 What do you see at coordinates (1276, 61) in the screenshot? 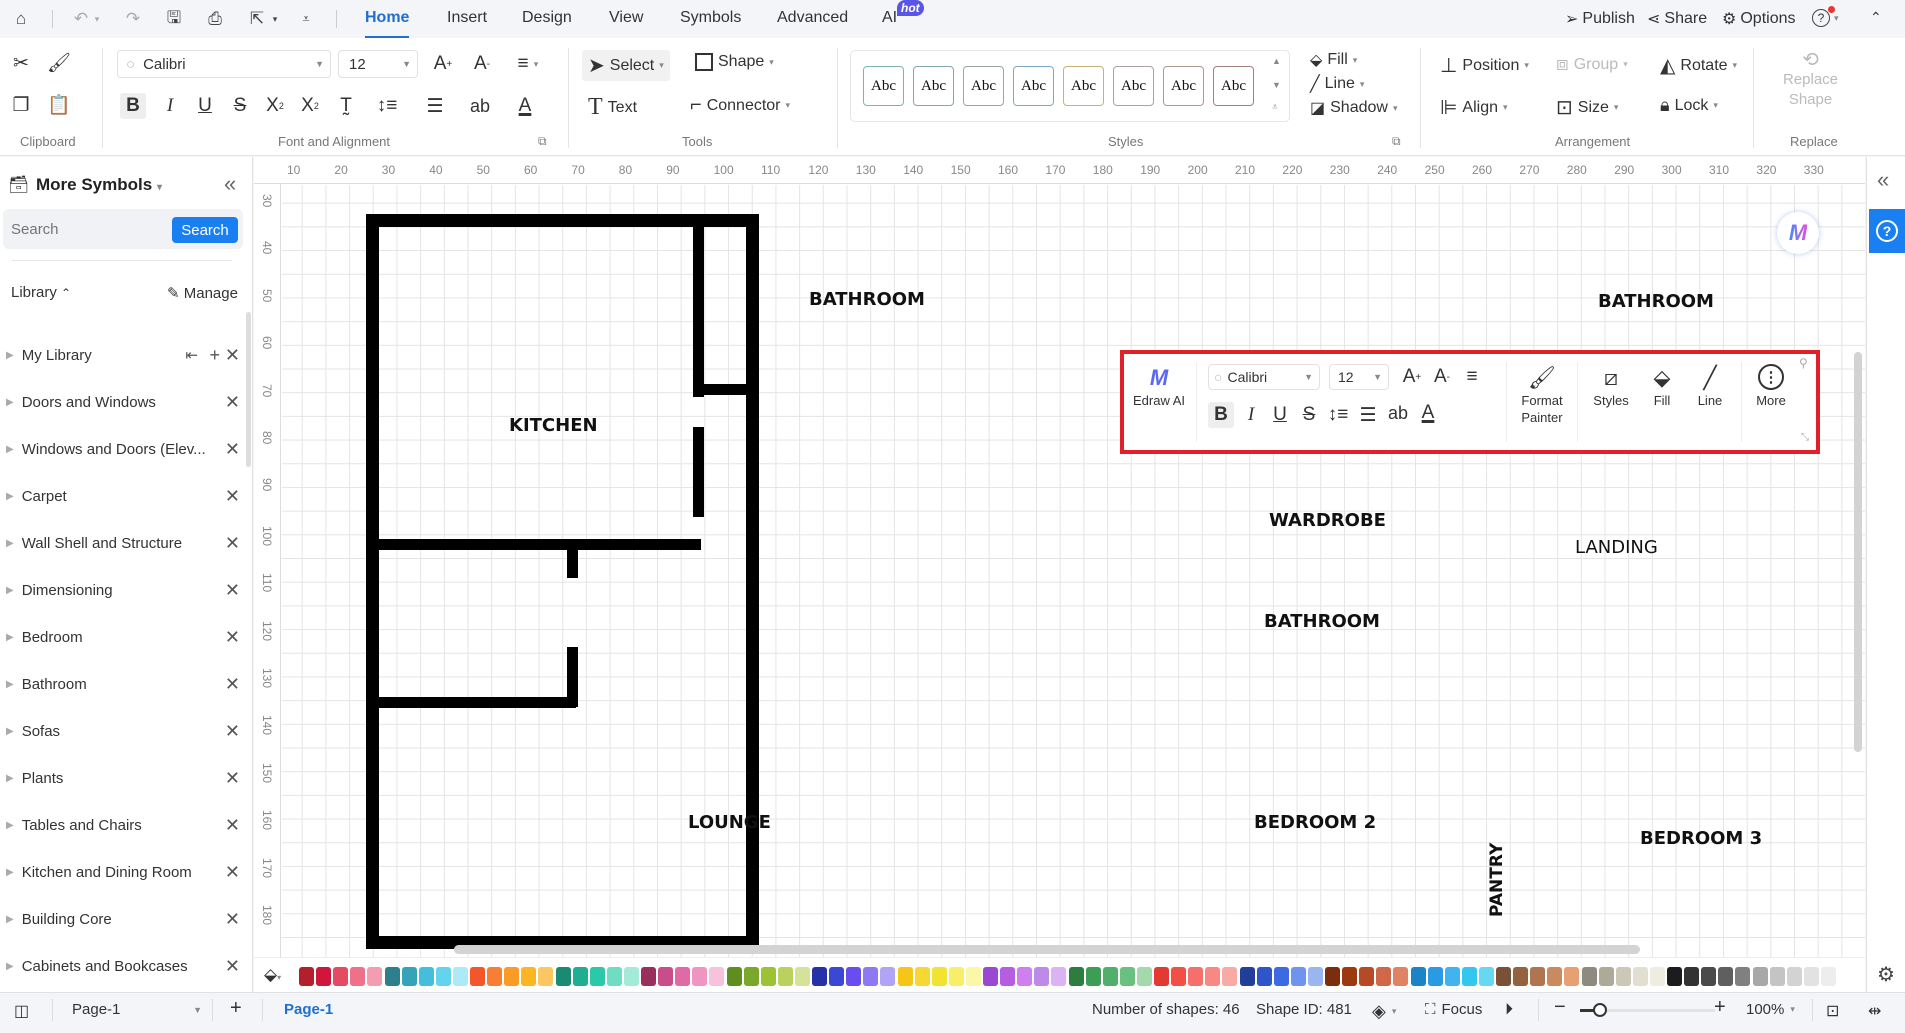
I see `gallery-scroll-up-icon: ▲` at bounding box center [1276, 61].